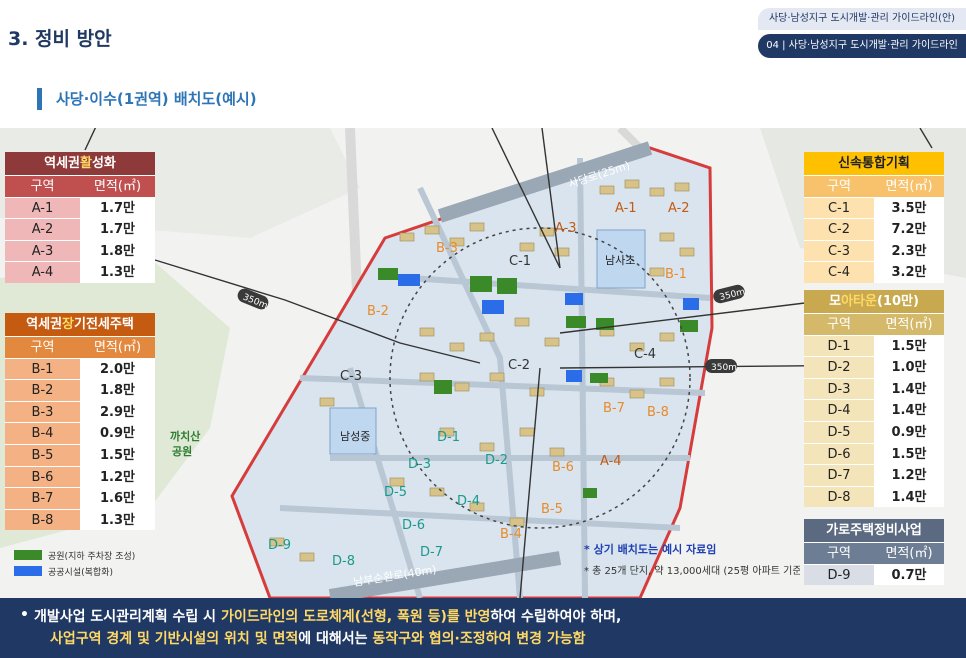  I want to click on legend-item-park: 공원(지하 주차장 조성), so click(74, 555).